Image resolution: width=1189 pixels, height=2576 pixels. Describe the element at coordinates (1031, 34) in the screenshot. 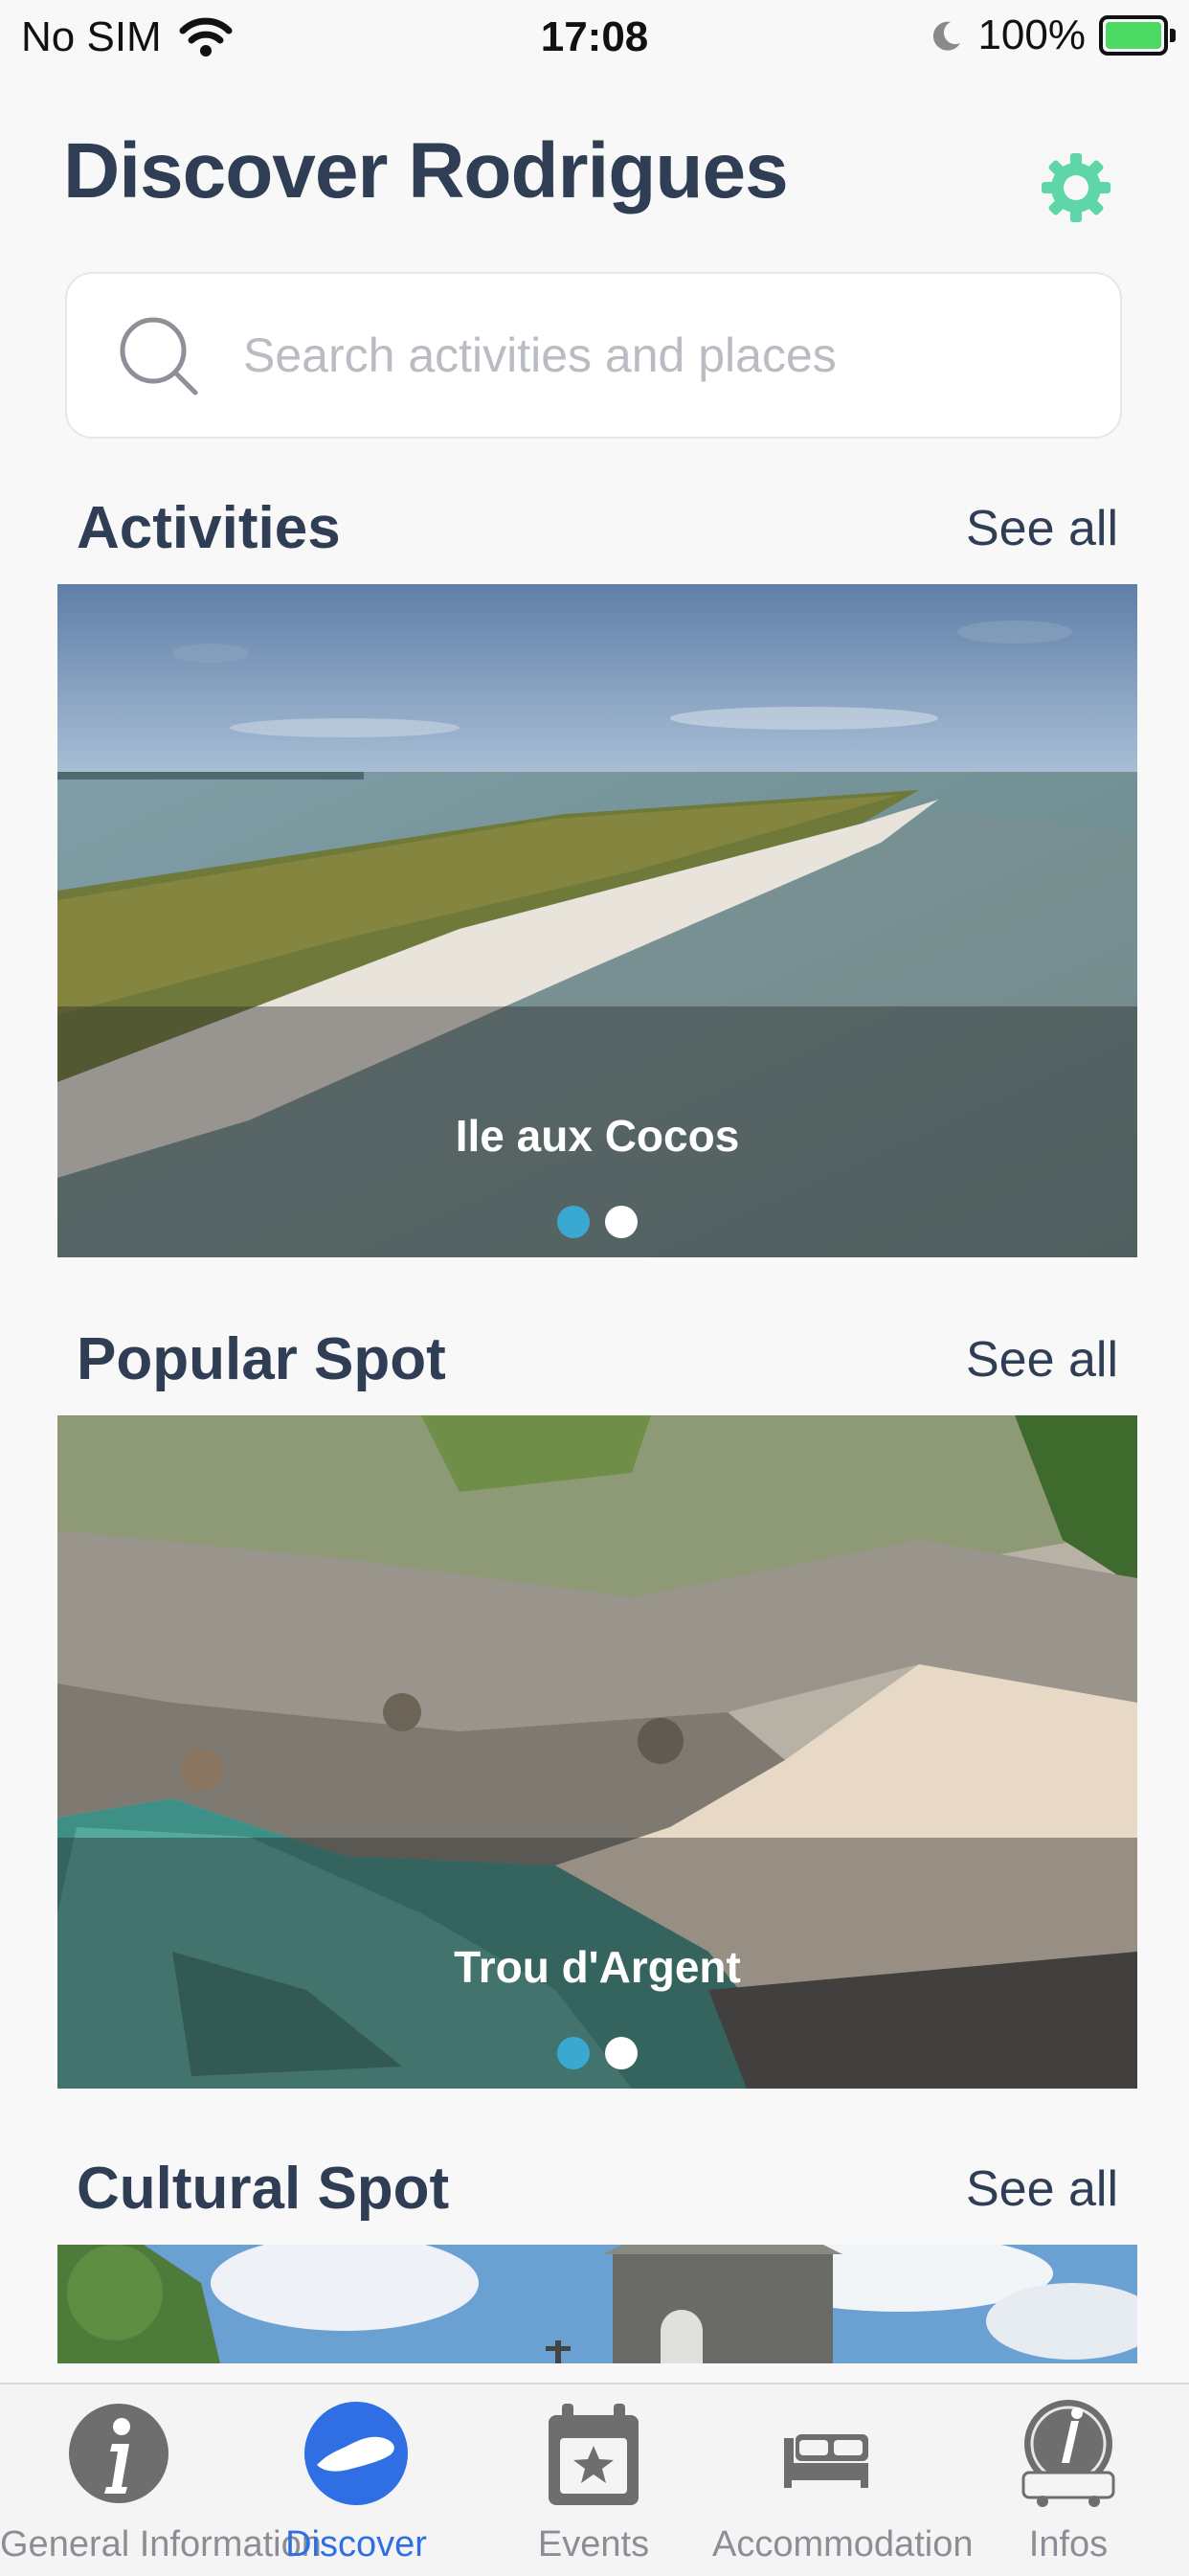

I see `battery-percent: 100%` at that location.